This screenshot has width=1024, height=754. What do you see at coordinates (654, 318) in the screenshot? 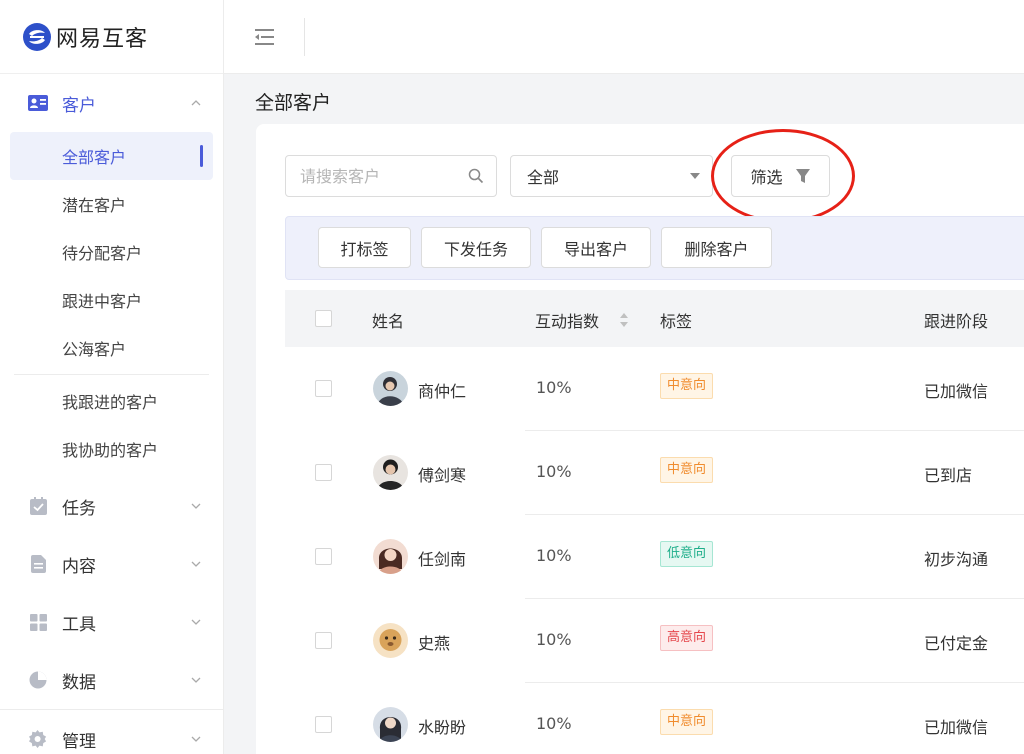
I see `table-header: 姓名 互动指数 标签 跟进阶段` at bounding box center [654, 318].